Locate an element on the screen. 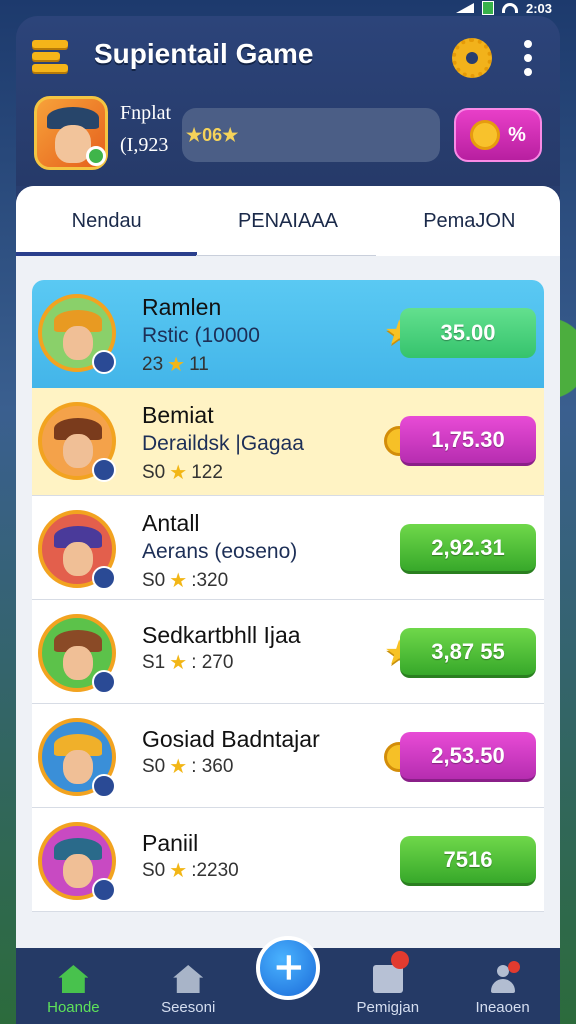  player-subtitle: Deraildsk |Gagaa is located at coordinates (223, 443).